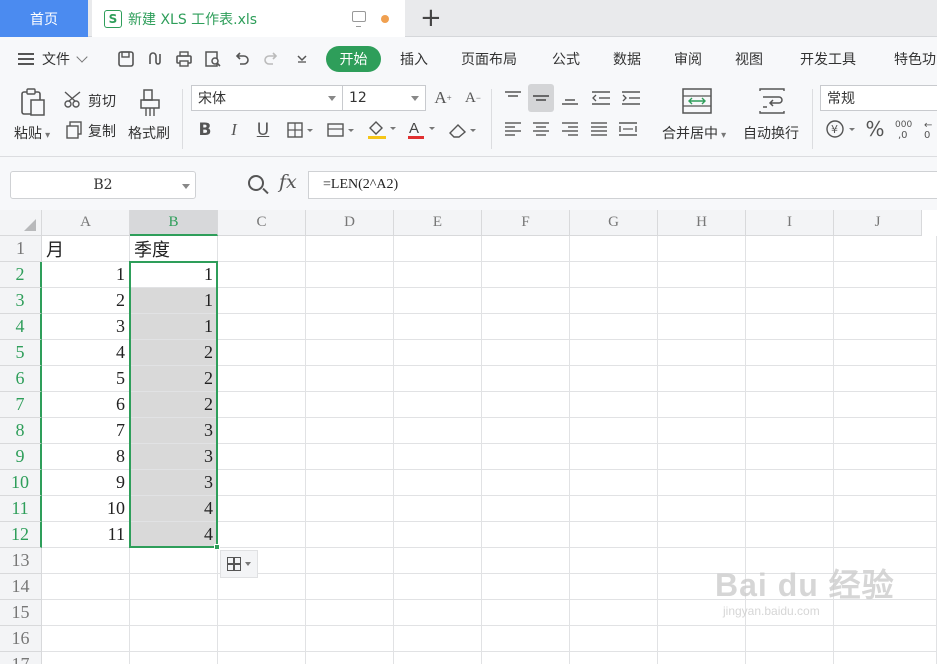 Image resolution: width=937 pixels, height=664 pixels. What do you see at coordinates (353, 59) in the screenshot?
I see `tab-start: 开始` at bounding box center [353, 59].